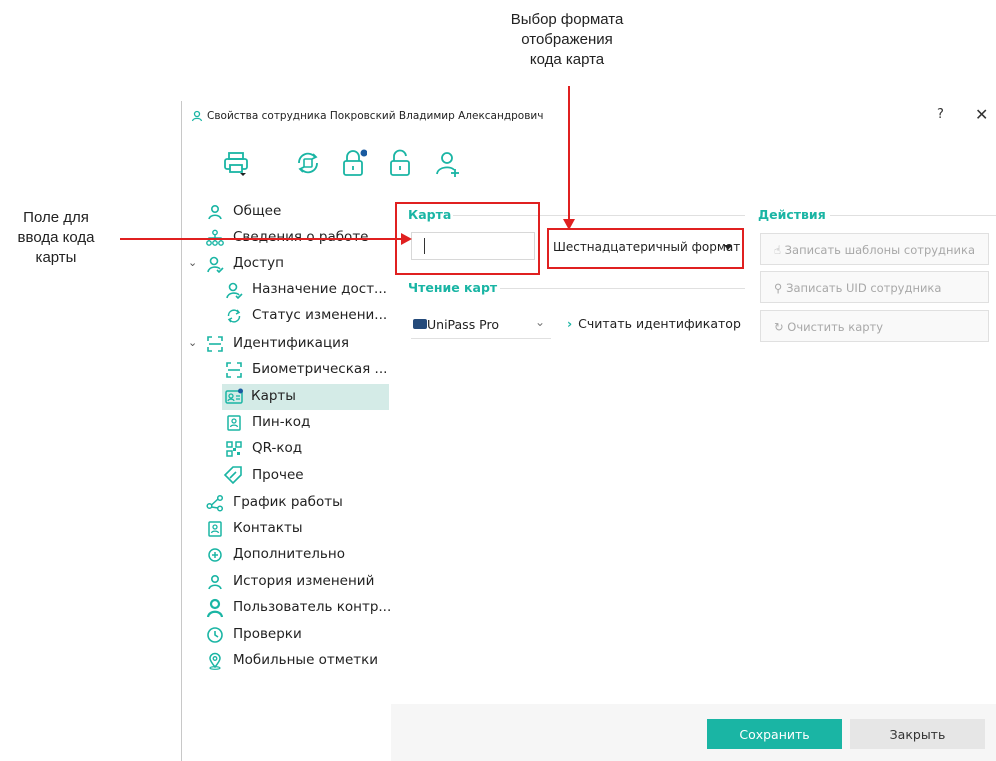  Describe the element at coordinates (234, 396) in the screenshot. I see `card-icon` at that location.